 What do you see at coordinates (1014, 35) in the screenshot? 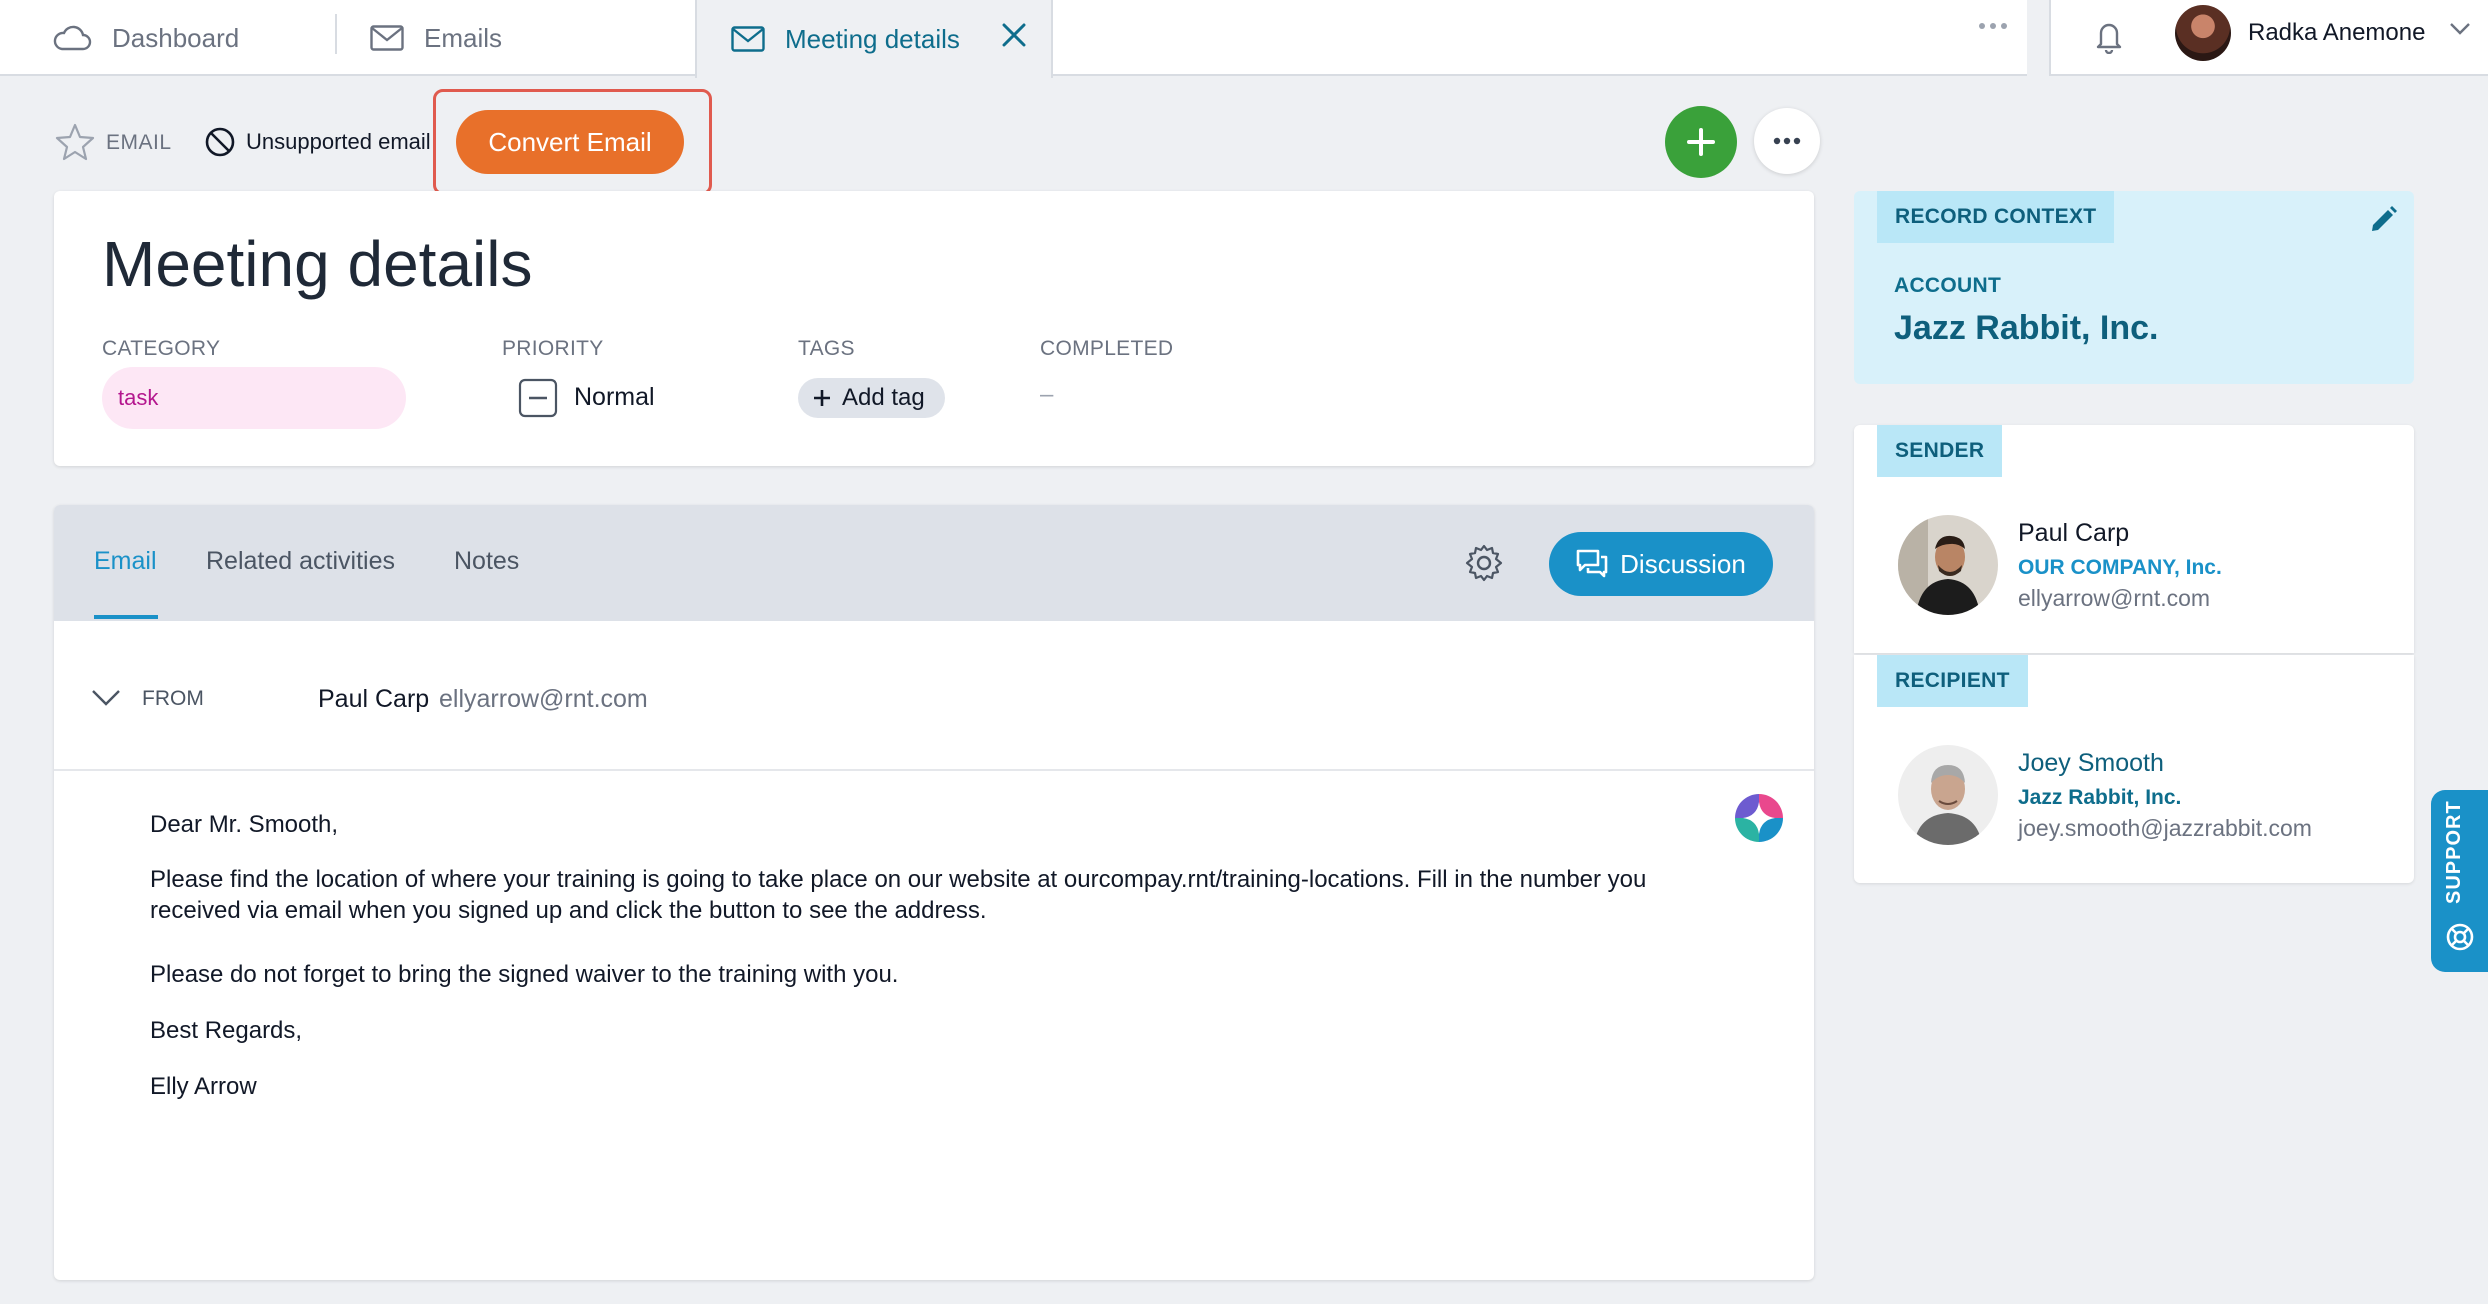
I see `close-icon` at bounding box center [1014, 35].